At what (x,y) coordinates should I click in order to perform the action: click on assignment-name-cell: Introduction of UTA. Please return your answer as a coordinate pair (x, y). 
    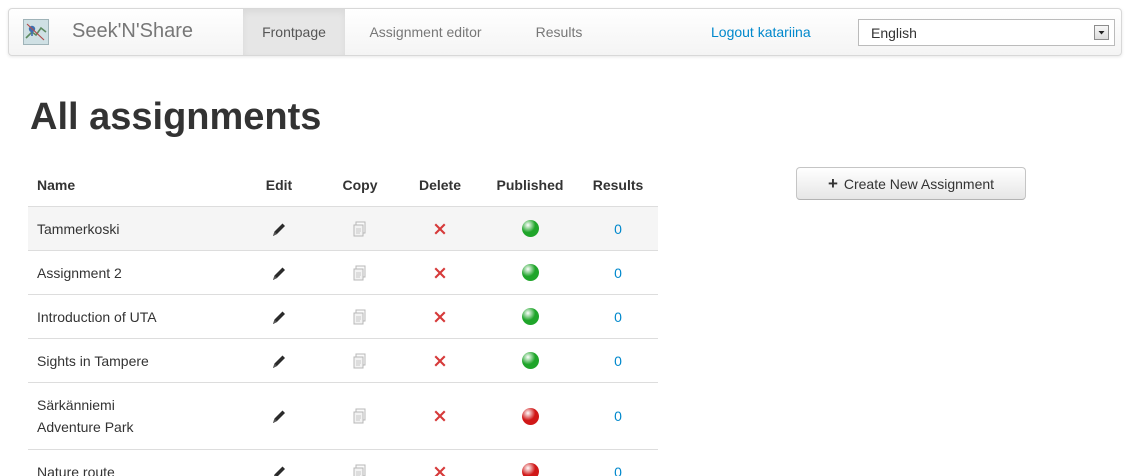
    Looking at the image, I should click on (132, 316).